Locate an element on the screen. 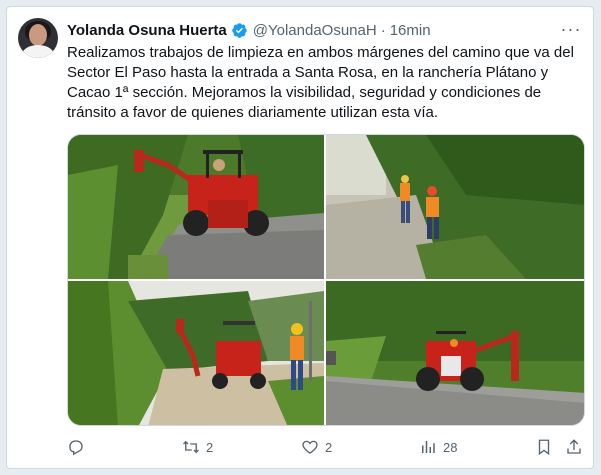  more-options-icon: ··· is located at coordinates (571, 29).